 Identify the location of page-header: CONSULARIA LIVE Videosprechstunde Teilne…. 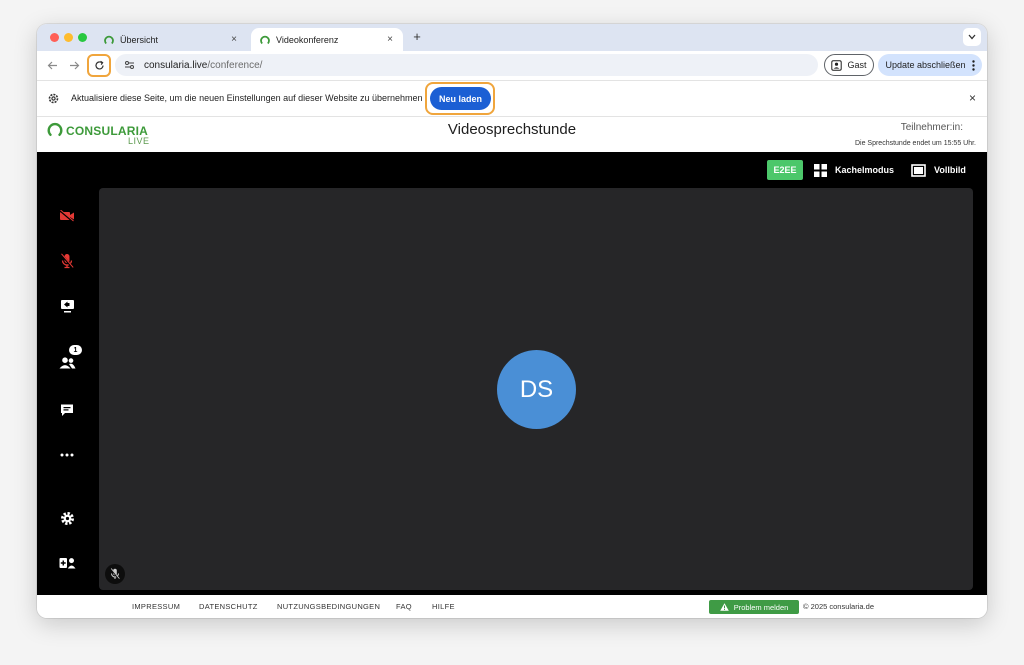
(512, 134).